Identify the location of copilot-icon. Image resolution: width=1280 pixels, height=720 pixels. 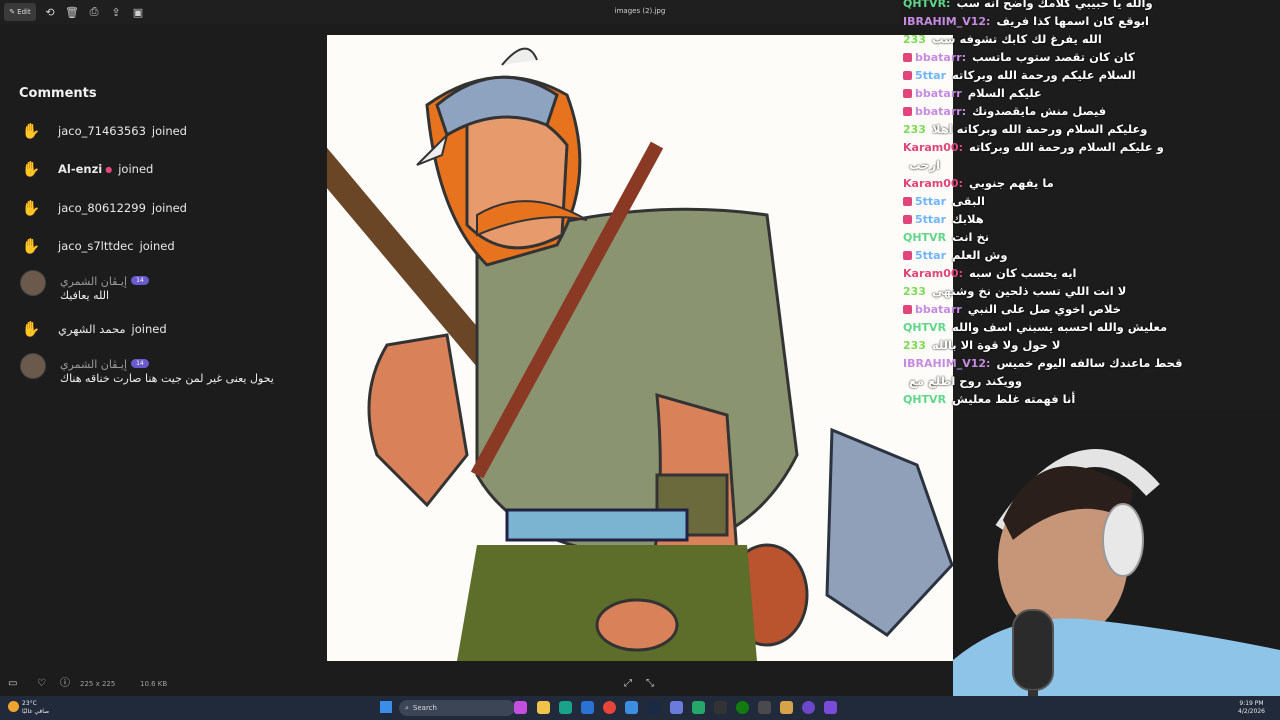
(520, 707).